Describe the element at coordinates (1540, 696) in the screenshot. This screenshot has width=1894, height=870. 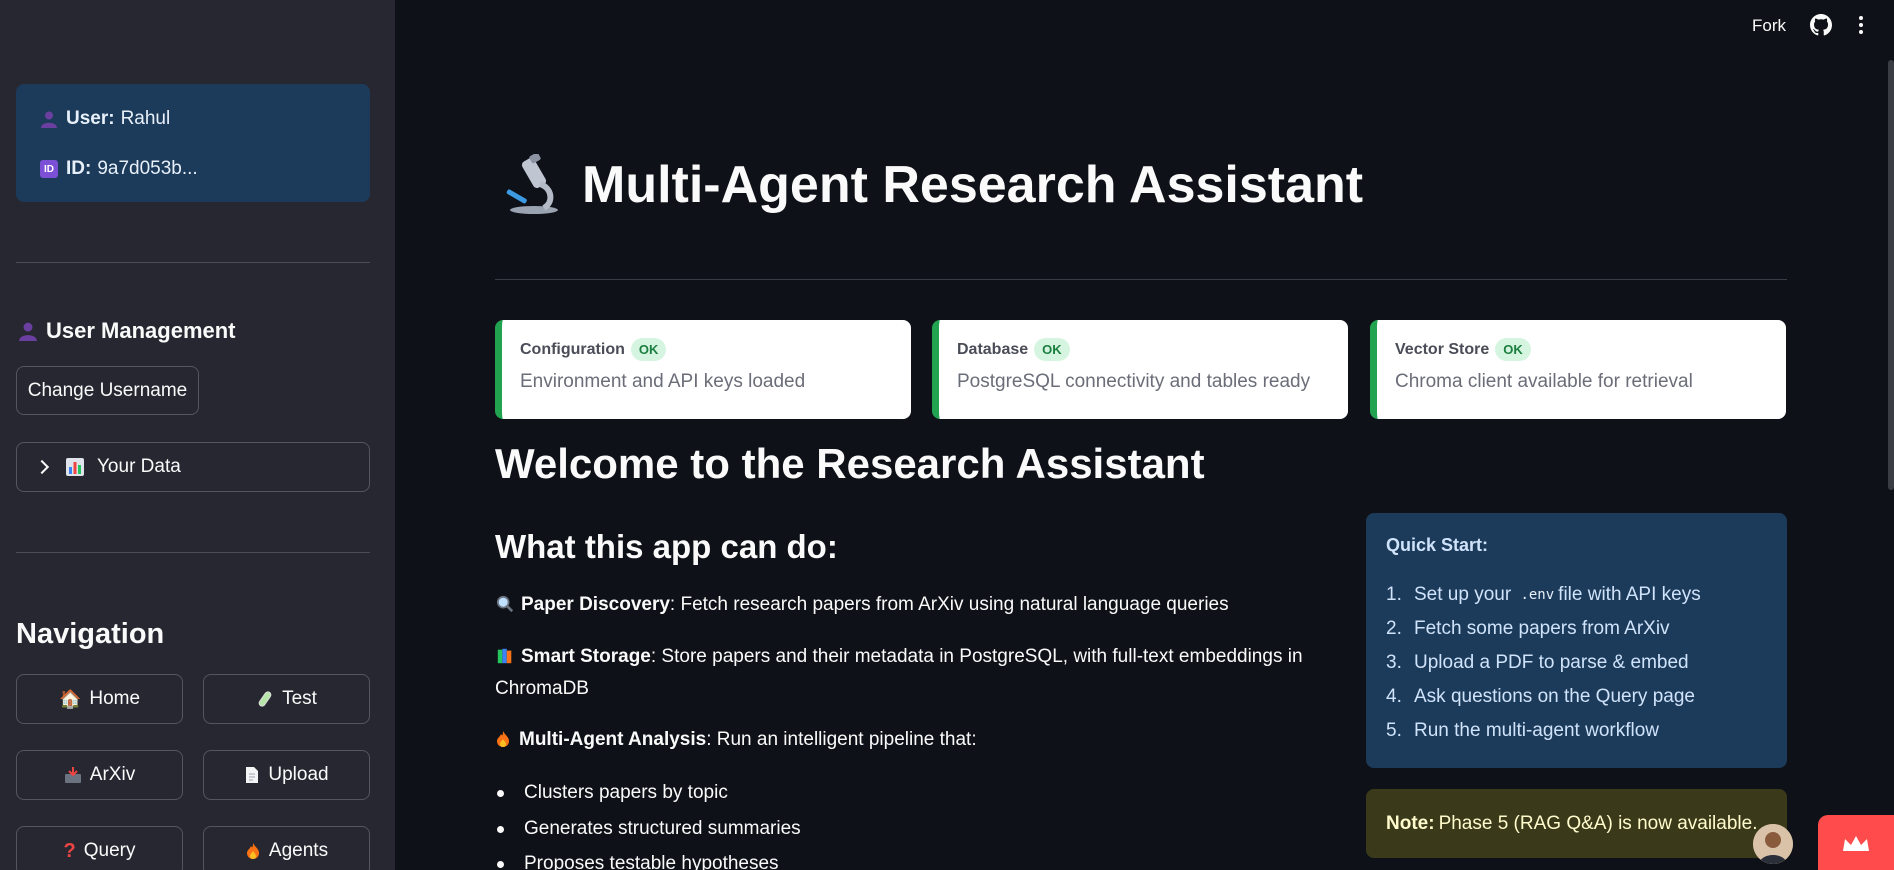
I see `list-item: 4. Ask questions on the Query page` at that location.